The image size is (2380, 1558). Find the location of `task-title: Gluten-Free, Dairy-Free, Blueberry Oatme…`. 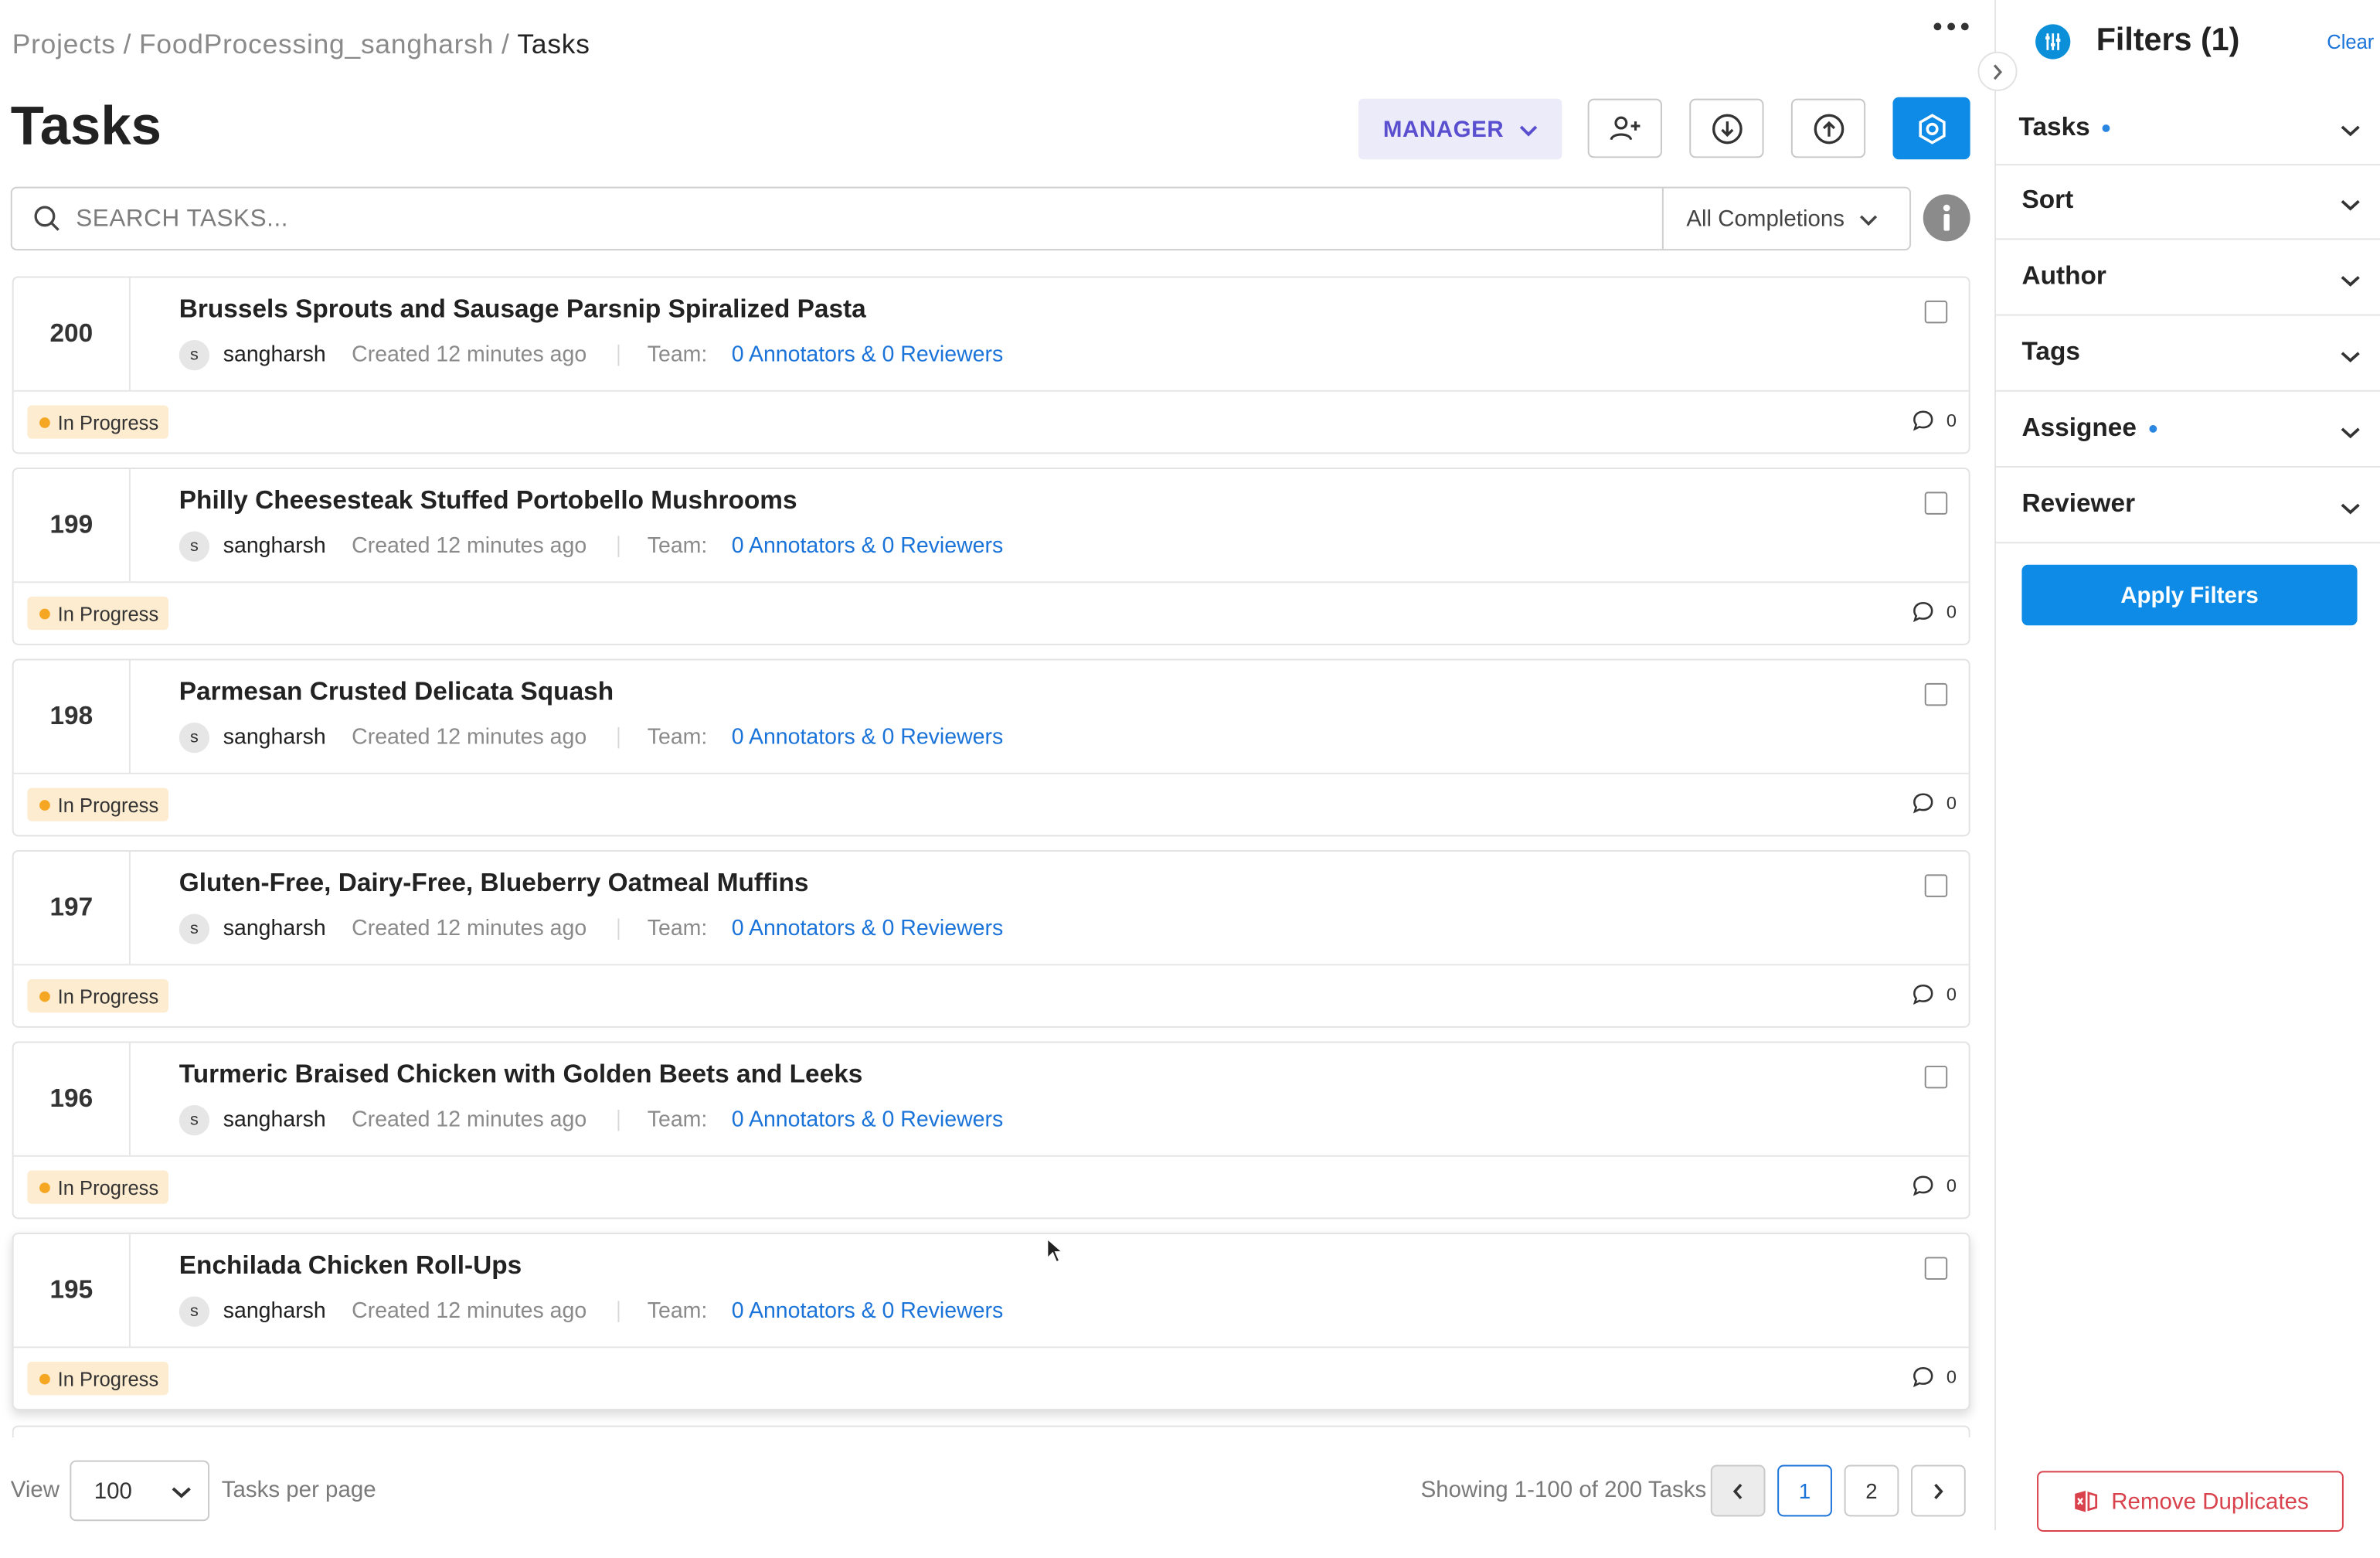

task-title: Gluten-Free, Dairy-Free, Blueberry Oatme… is located at coordinates (494, 884).